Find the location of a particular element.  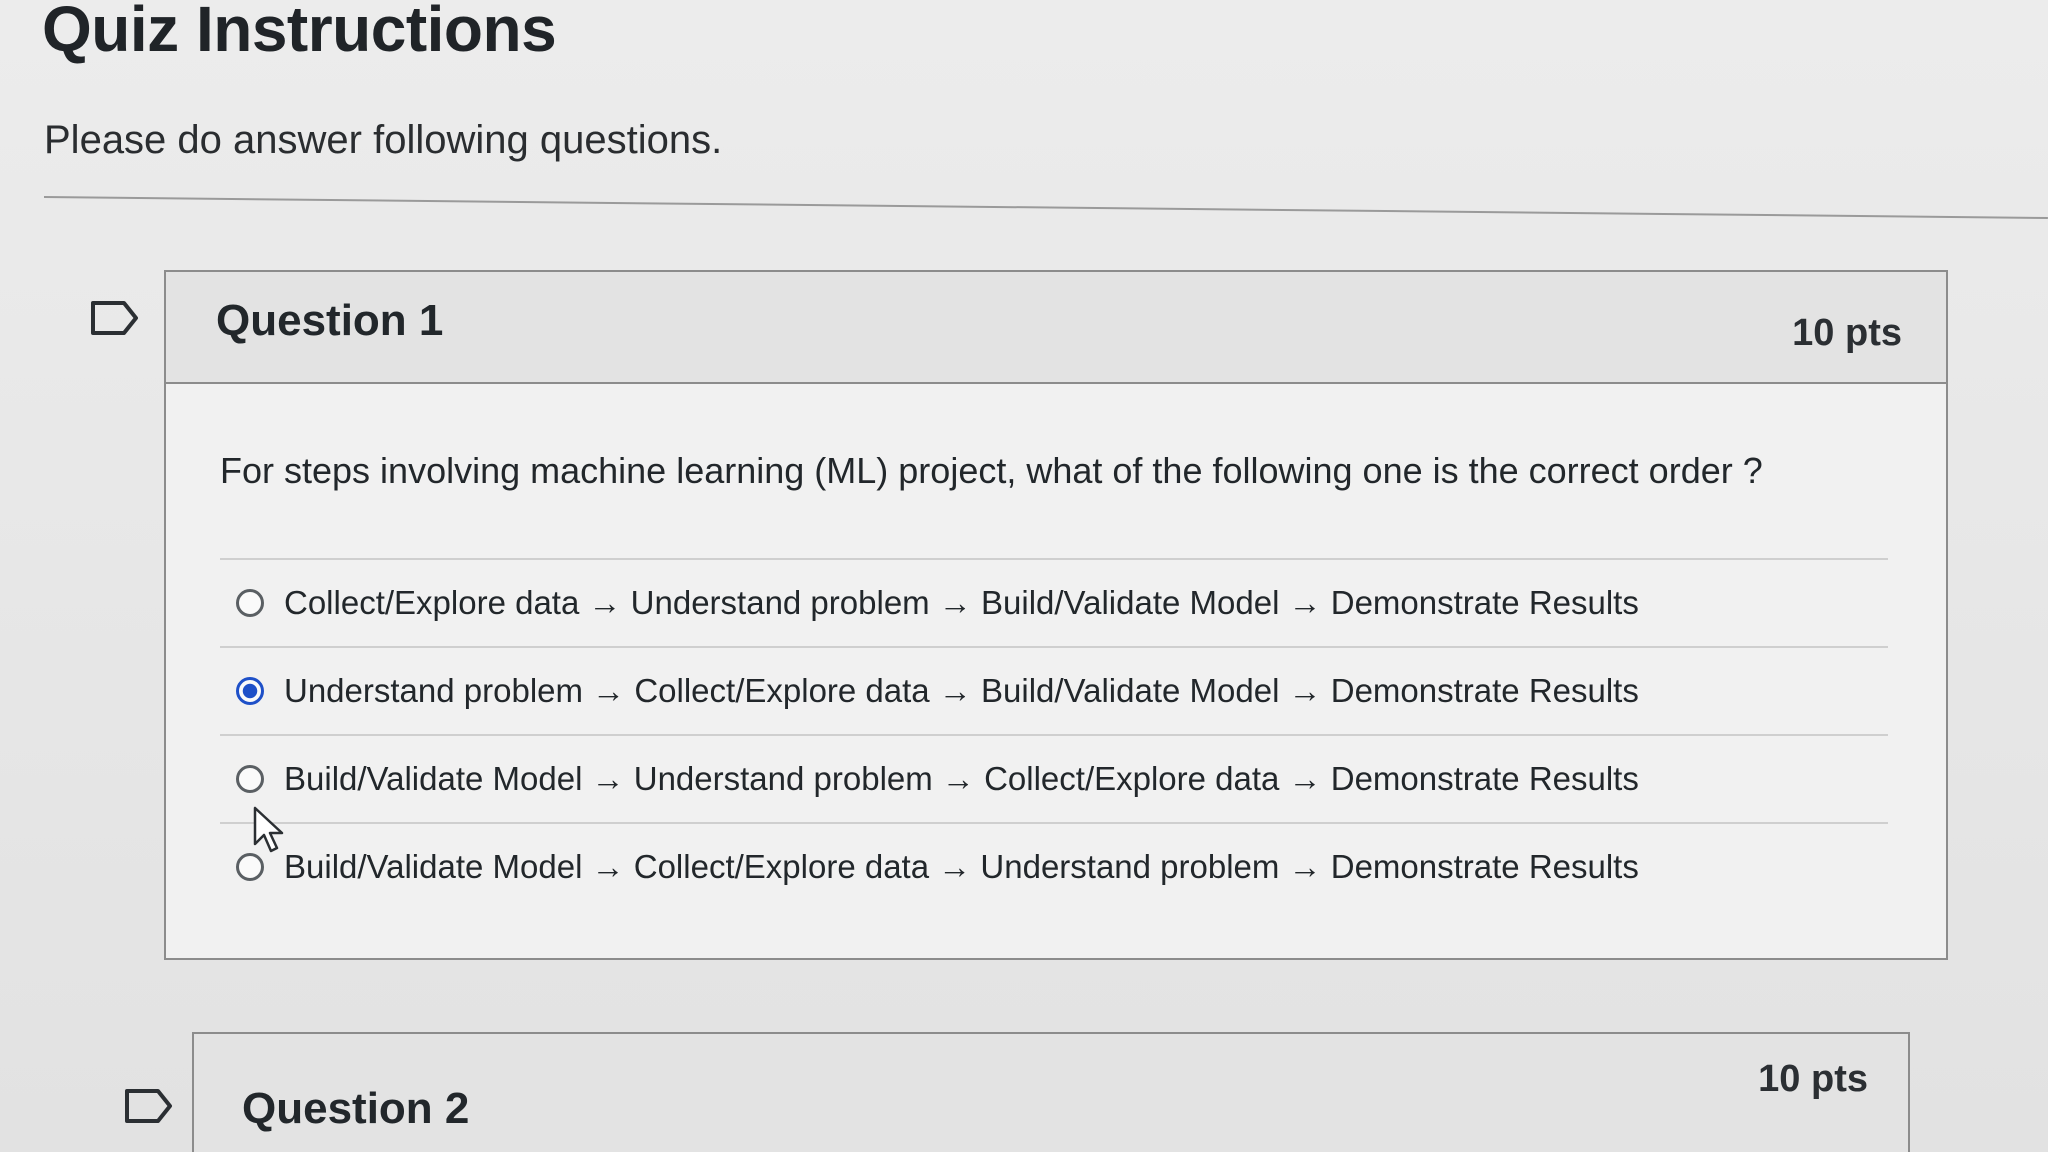

question-2-card: Question 2 10 pts is located at coordinates (1051, 1092).